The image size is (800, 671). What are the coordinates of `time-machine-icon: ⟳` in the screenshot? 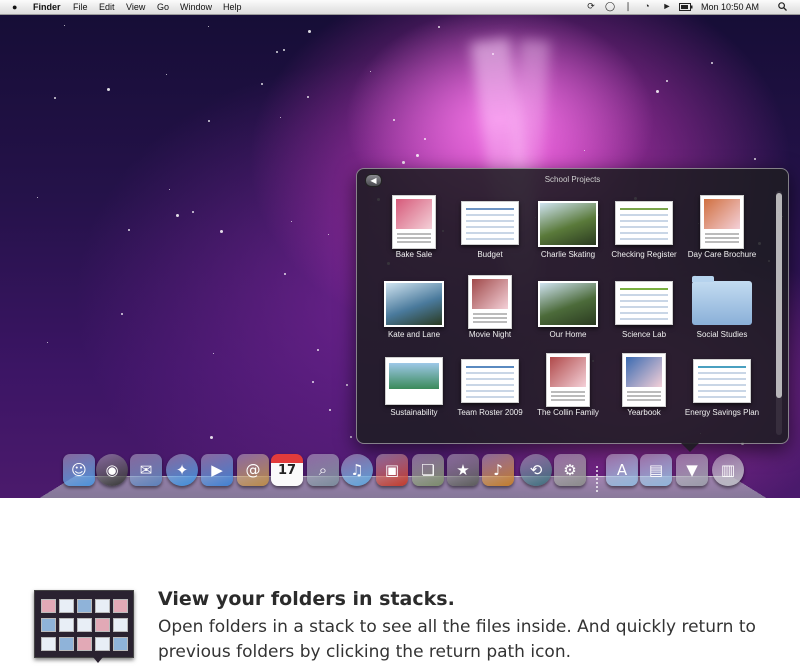 It's located at (591, 6).